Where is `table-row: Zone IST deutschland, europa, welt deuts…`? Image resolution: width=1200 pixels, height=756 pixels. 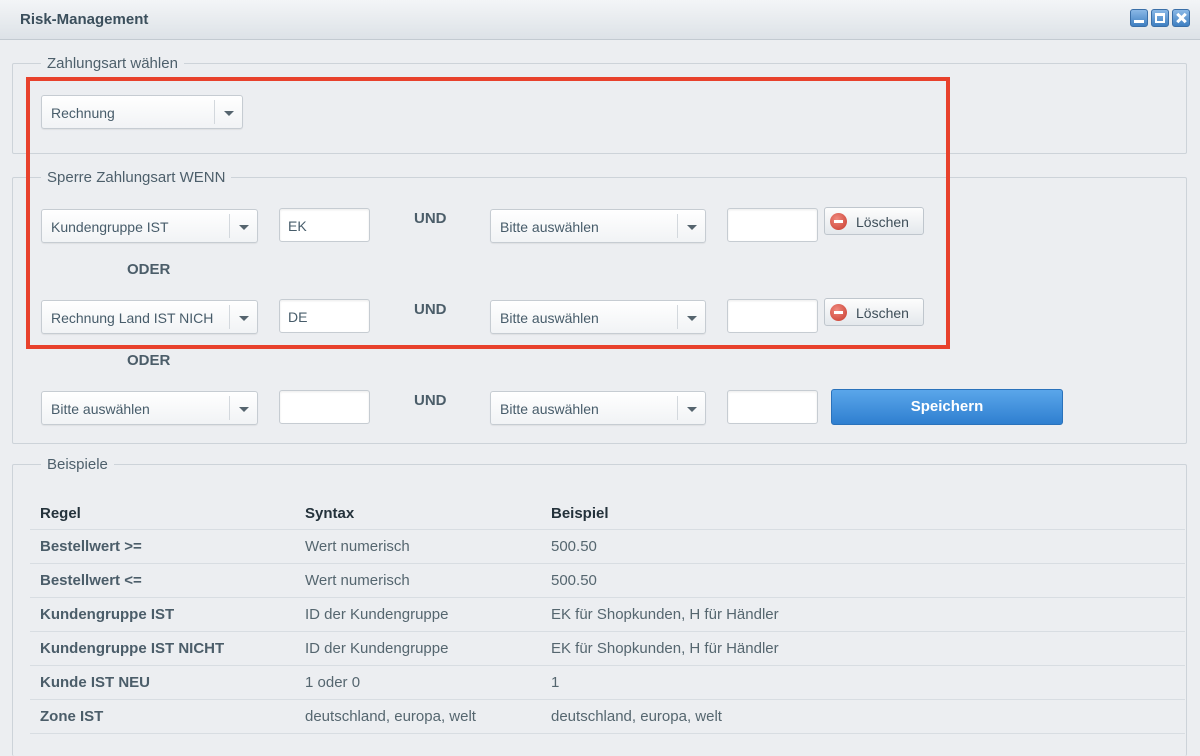
table-row: Zone IST deutschland, europa, welt deuts… is located at coordinates (607, 717).